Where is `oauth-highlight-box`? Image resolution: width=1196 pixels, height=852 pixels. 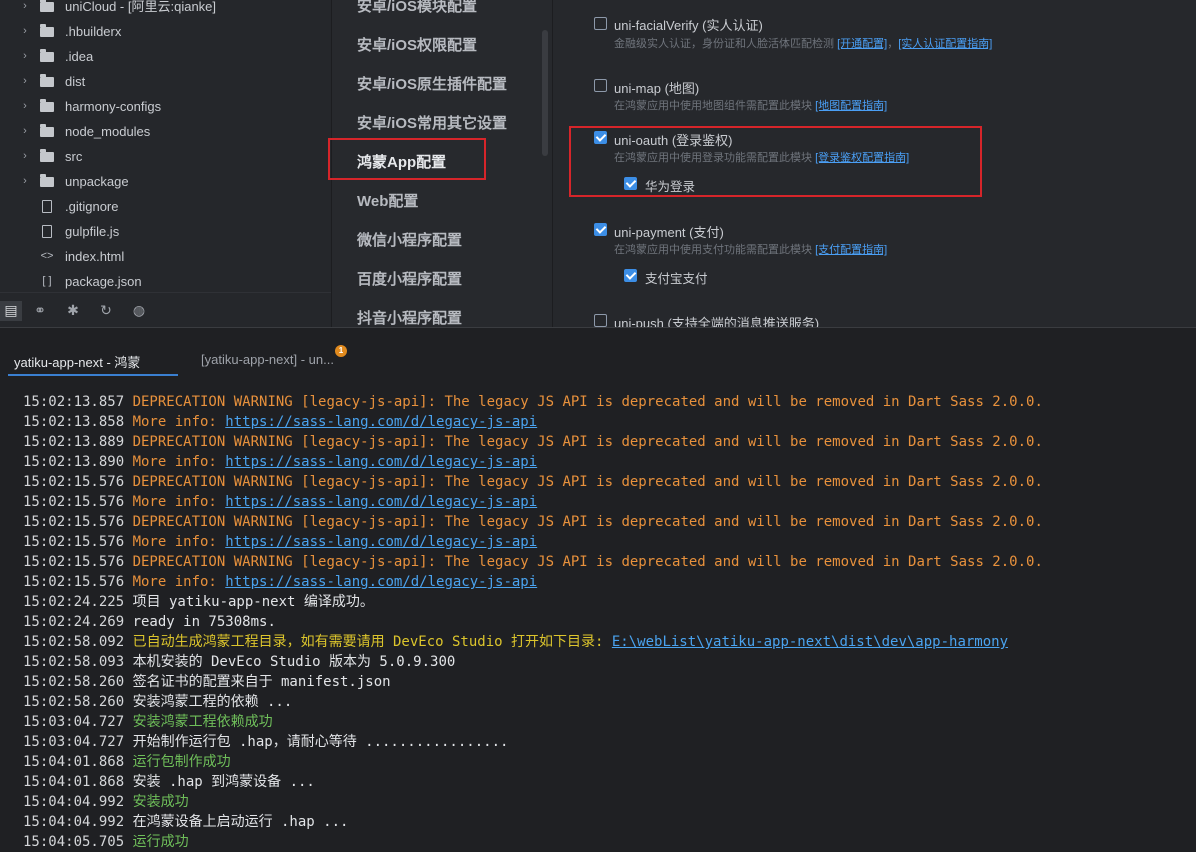 oauth-highlight-box is located at coordinates (775, 161).